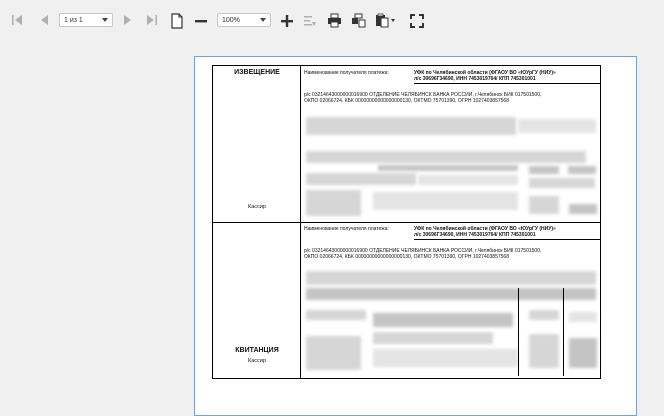 The width and height of the screenshot is (664, 416). Describe the element at coordinates (244, 20) in the screenshot. I see `zoom-select: 100%` at that location.